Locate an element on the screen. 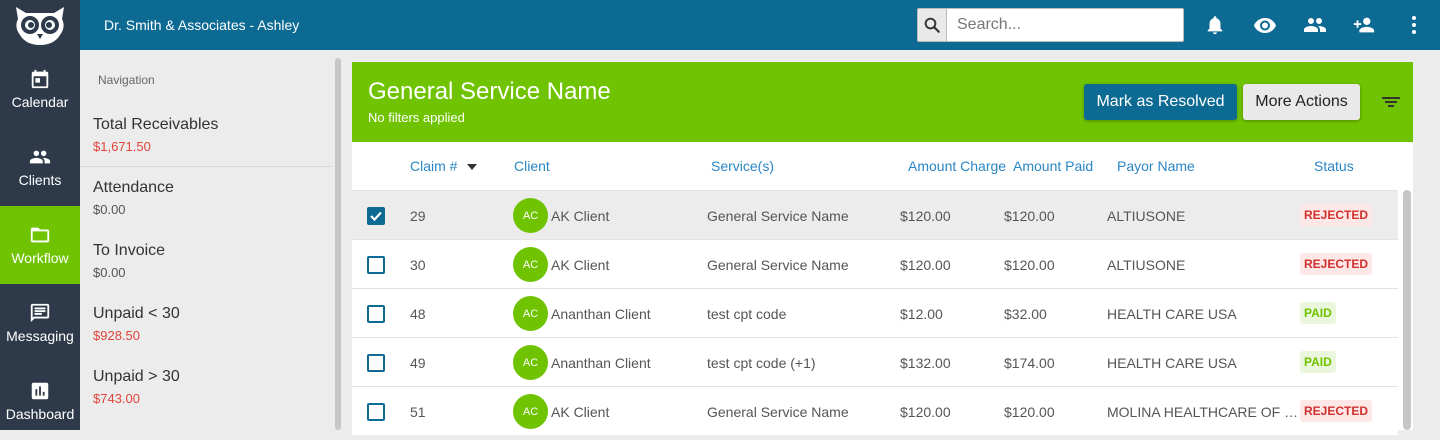 The height and width of the screenshot is (440, 1440). calendar-icon is located at coordinates (40, 79).